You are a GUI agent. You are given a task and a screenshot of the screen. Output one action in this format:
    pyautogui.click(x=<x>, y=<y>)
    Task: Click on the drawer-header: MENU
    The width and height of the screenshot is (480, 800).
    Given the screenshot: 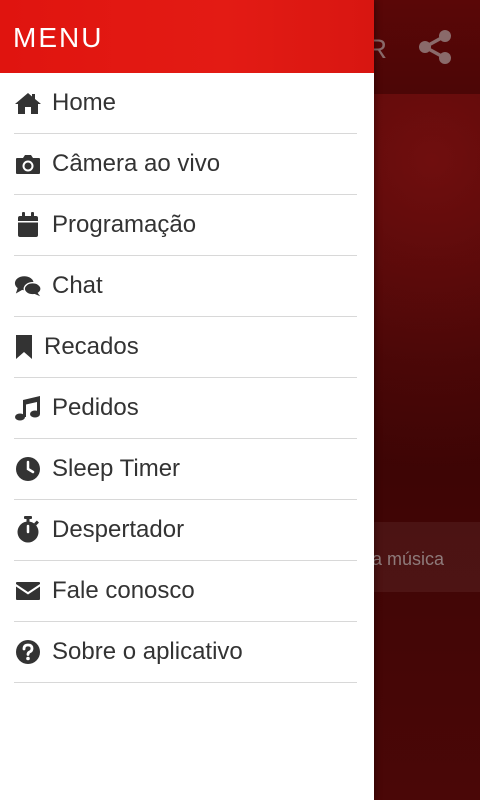 What is the action you would take?
    pyautogui.click(x=187, y=36)
    